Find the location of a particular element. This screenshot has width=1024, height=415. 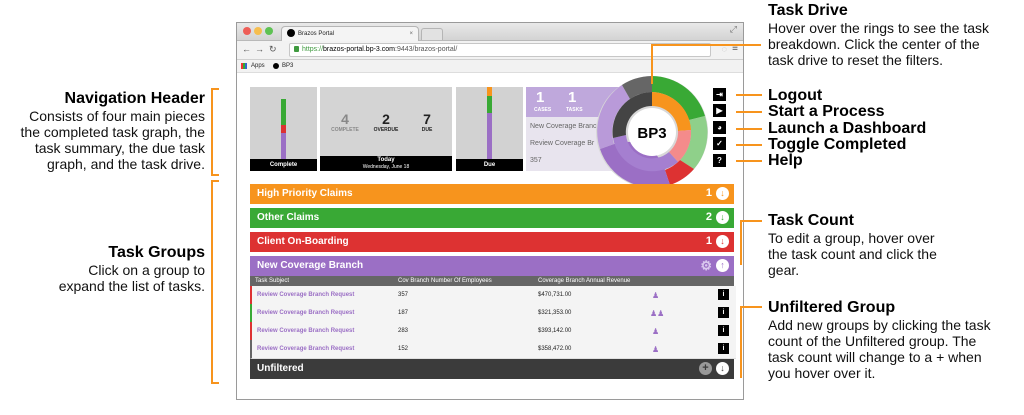

help-button: ? is located at coordinates (719, 160).